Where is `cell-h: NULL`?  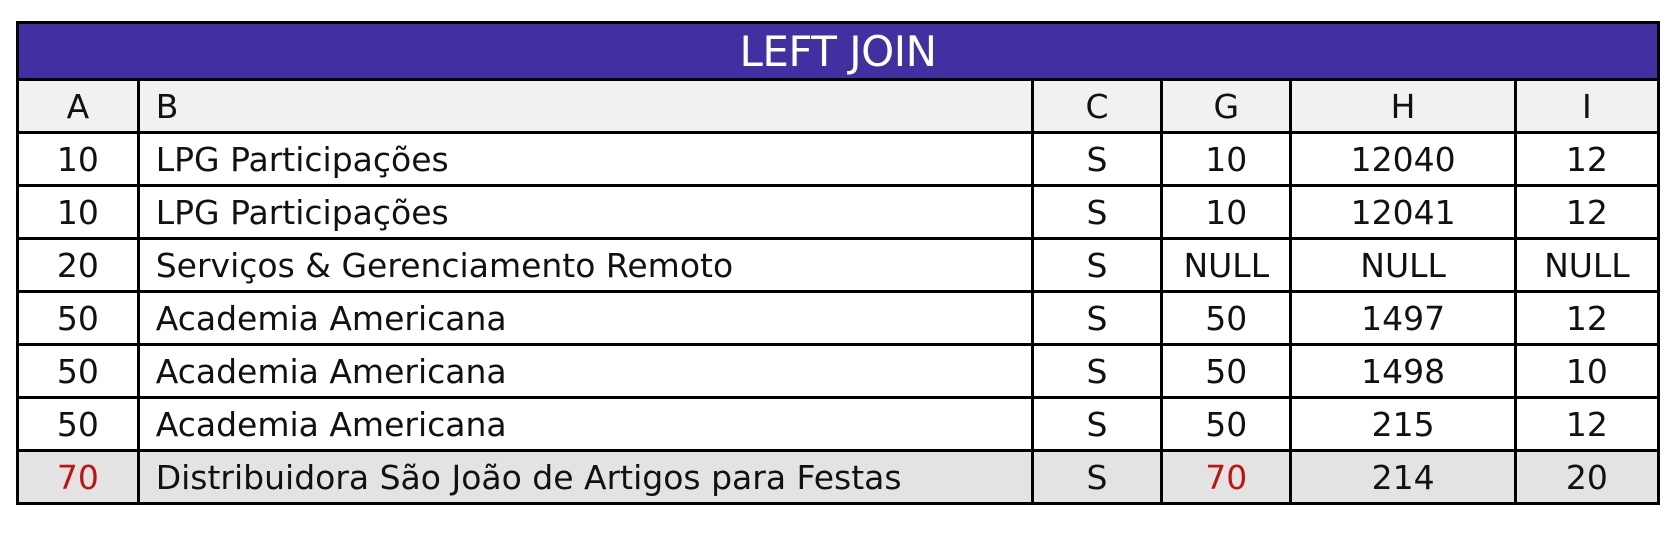 cell-h: NULL is located at coordinates (1403, 265).